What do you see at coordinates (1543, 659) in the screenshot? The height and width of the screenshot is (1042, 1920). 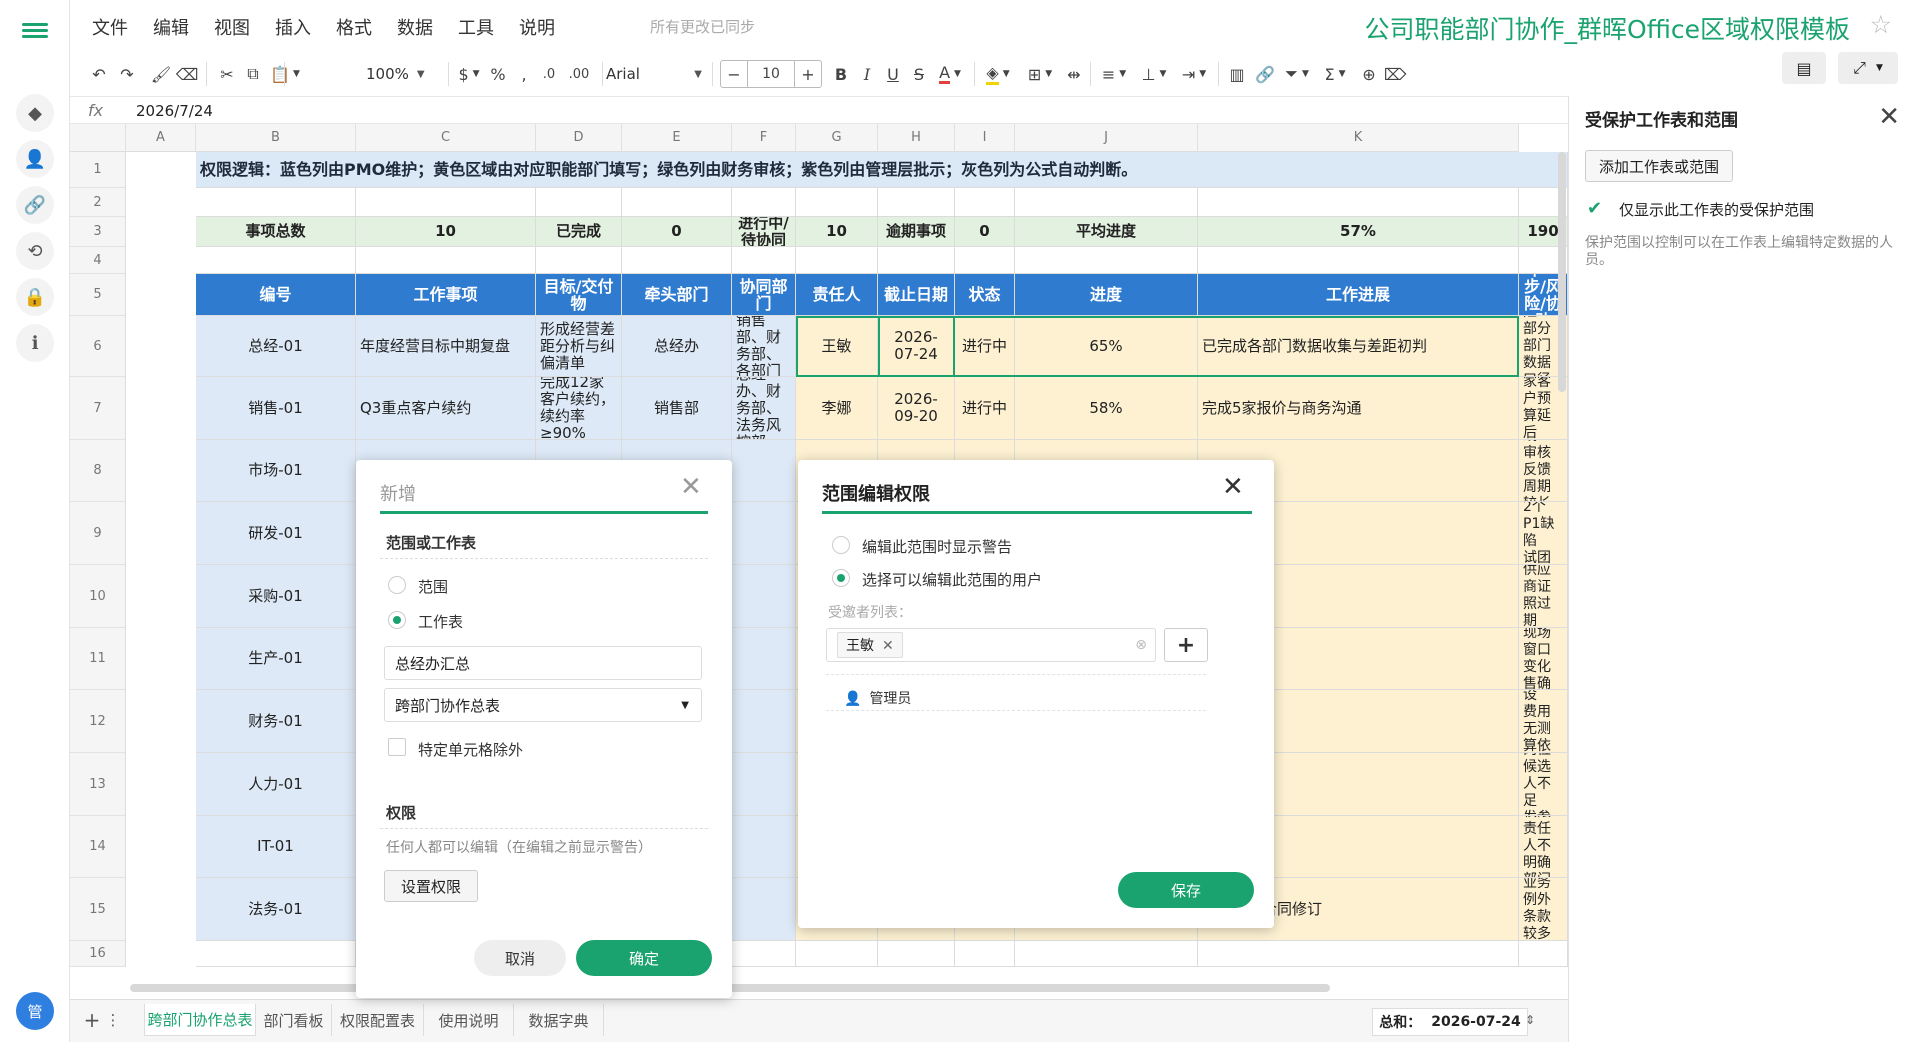 I see `table-cell: 进2个现场上线 现场窗口变化 售确认客户排期` at bounding box center [1543, 659].